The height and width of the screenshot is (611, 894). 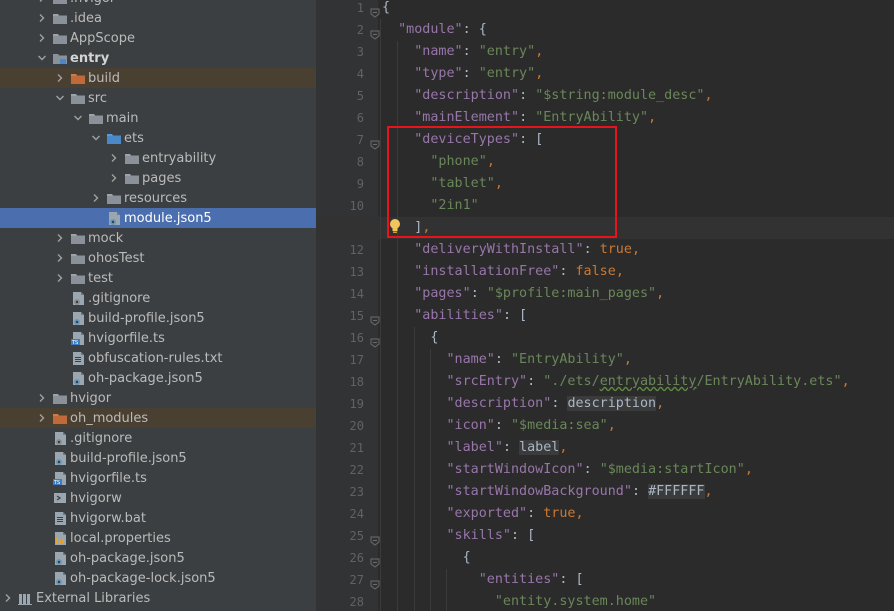 I want to click on lightbulb-icon, so click(x=395, y=226).